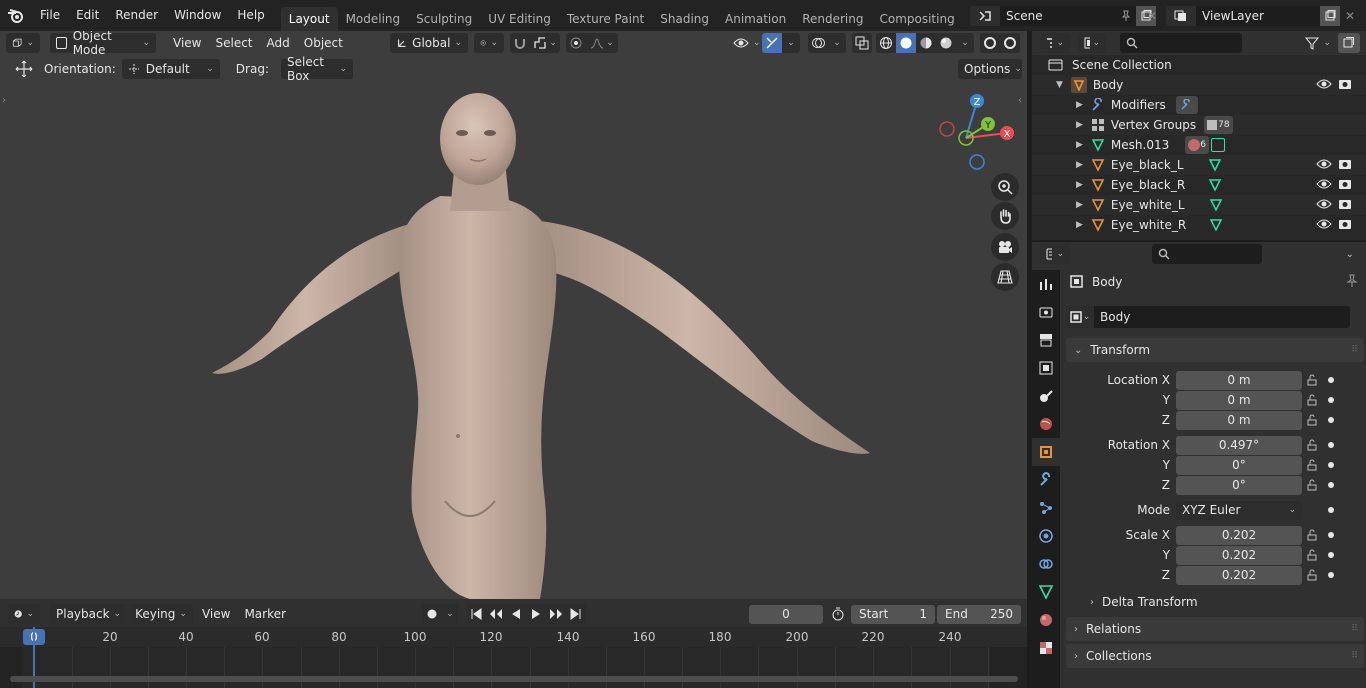  Describe the element at coordinates (1222, 317) in the screenshot. I see `object-name-field: Body` at that location.